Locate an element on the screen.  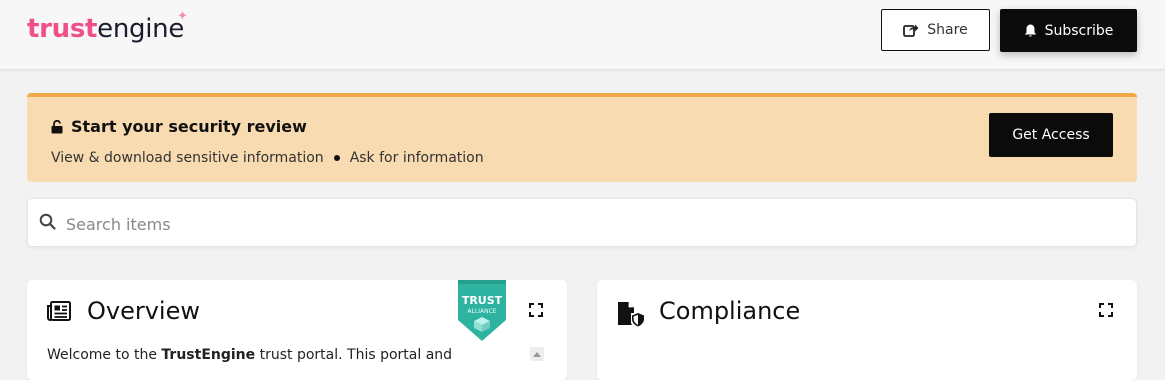
logo-trust: trust is located at coordinates (62, 29).